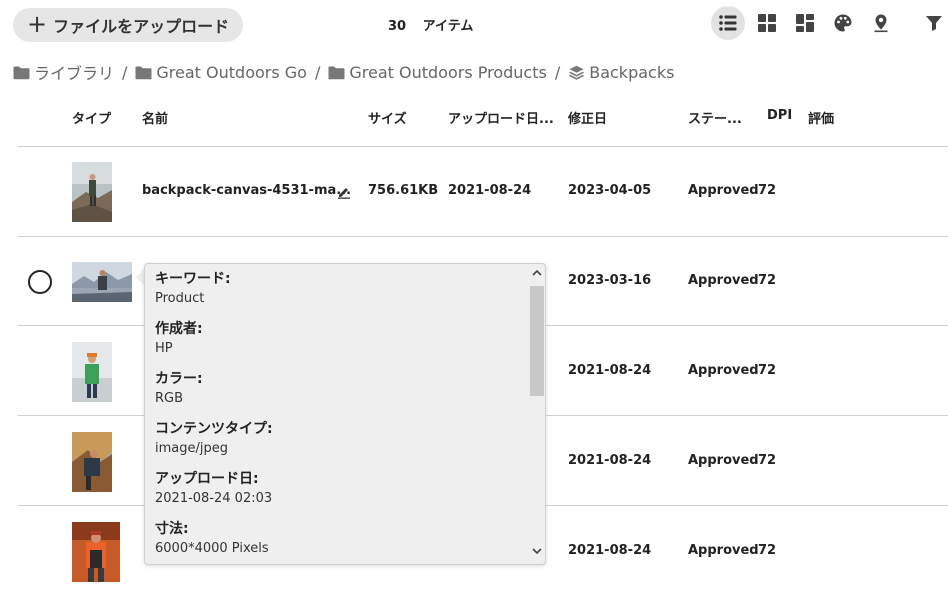 The image size is (948, 595). I want to click on column-header-type: タイプ, so click(91, 117).